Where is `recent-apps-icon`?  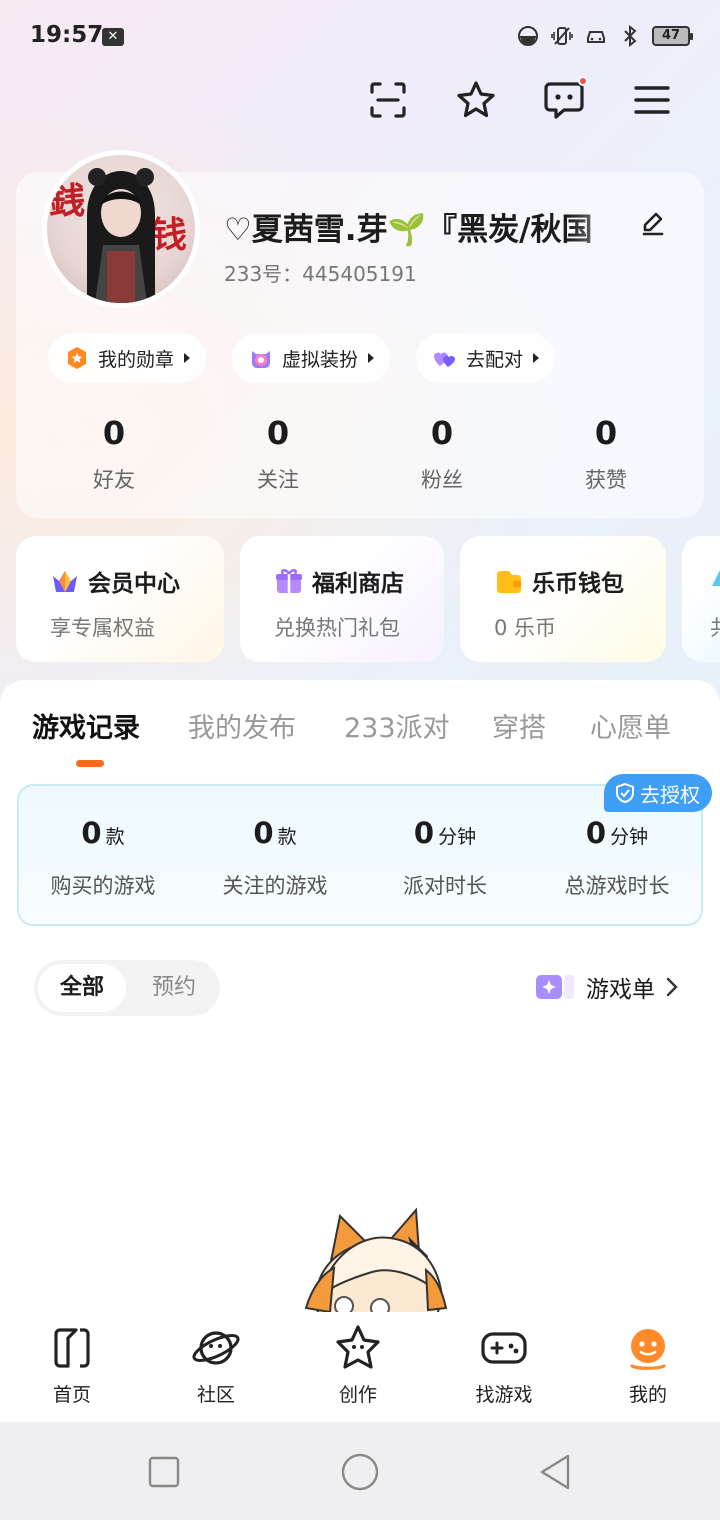 recent-apps-icon is located at coordinates (164, 1472).